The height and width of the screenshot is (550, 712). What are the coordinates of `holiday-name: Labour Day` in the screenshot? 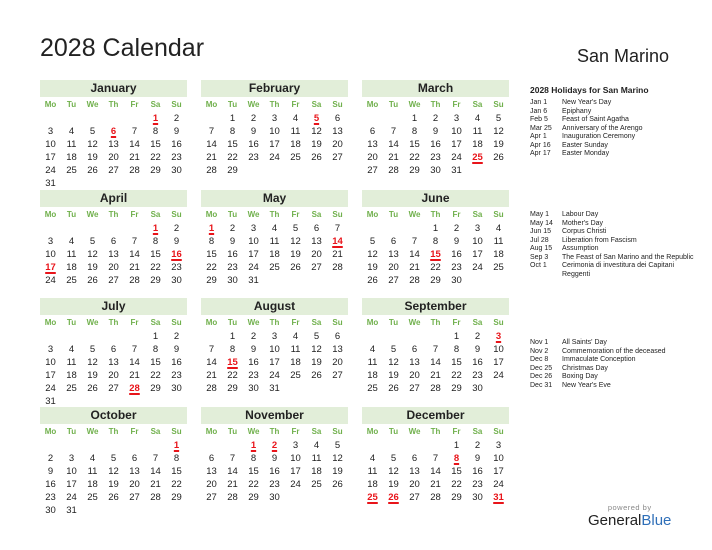 It's located at (580, 214).